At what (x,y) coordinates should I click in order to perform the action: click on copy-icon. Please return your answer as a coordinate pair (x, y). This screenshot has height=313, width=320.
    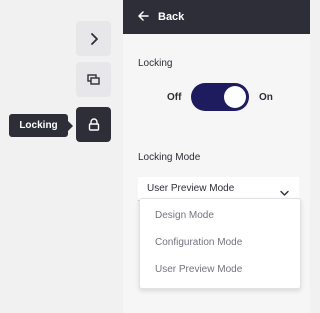
    Looking at the image, I should click on (93, 79).